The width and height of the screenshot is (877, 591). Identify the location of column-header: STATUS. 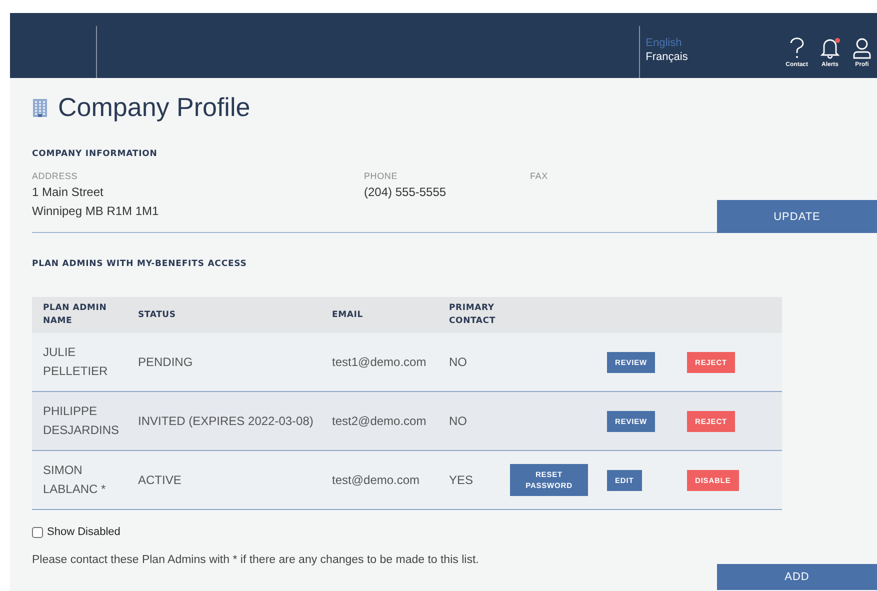
(157, 315).